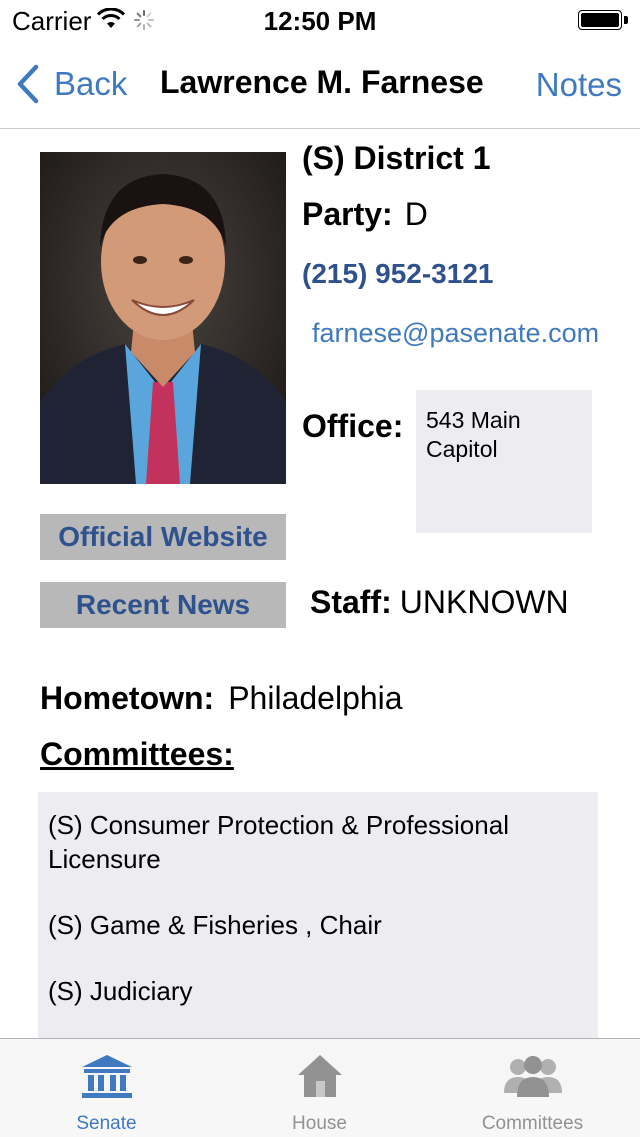 The image size is (640, 1137). I want to click on legislator-photo, so click(163, 318).